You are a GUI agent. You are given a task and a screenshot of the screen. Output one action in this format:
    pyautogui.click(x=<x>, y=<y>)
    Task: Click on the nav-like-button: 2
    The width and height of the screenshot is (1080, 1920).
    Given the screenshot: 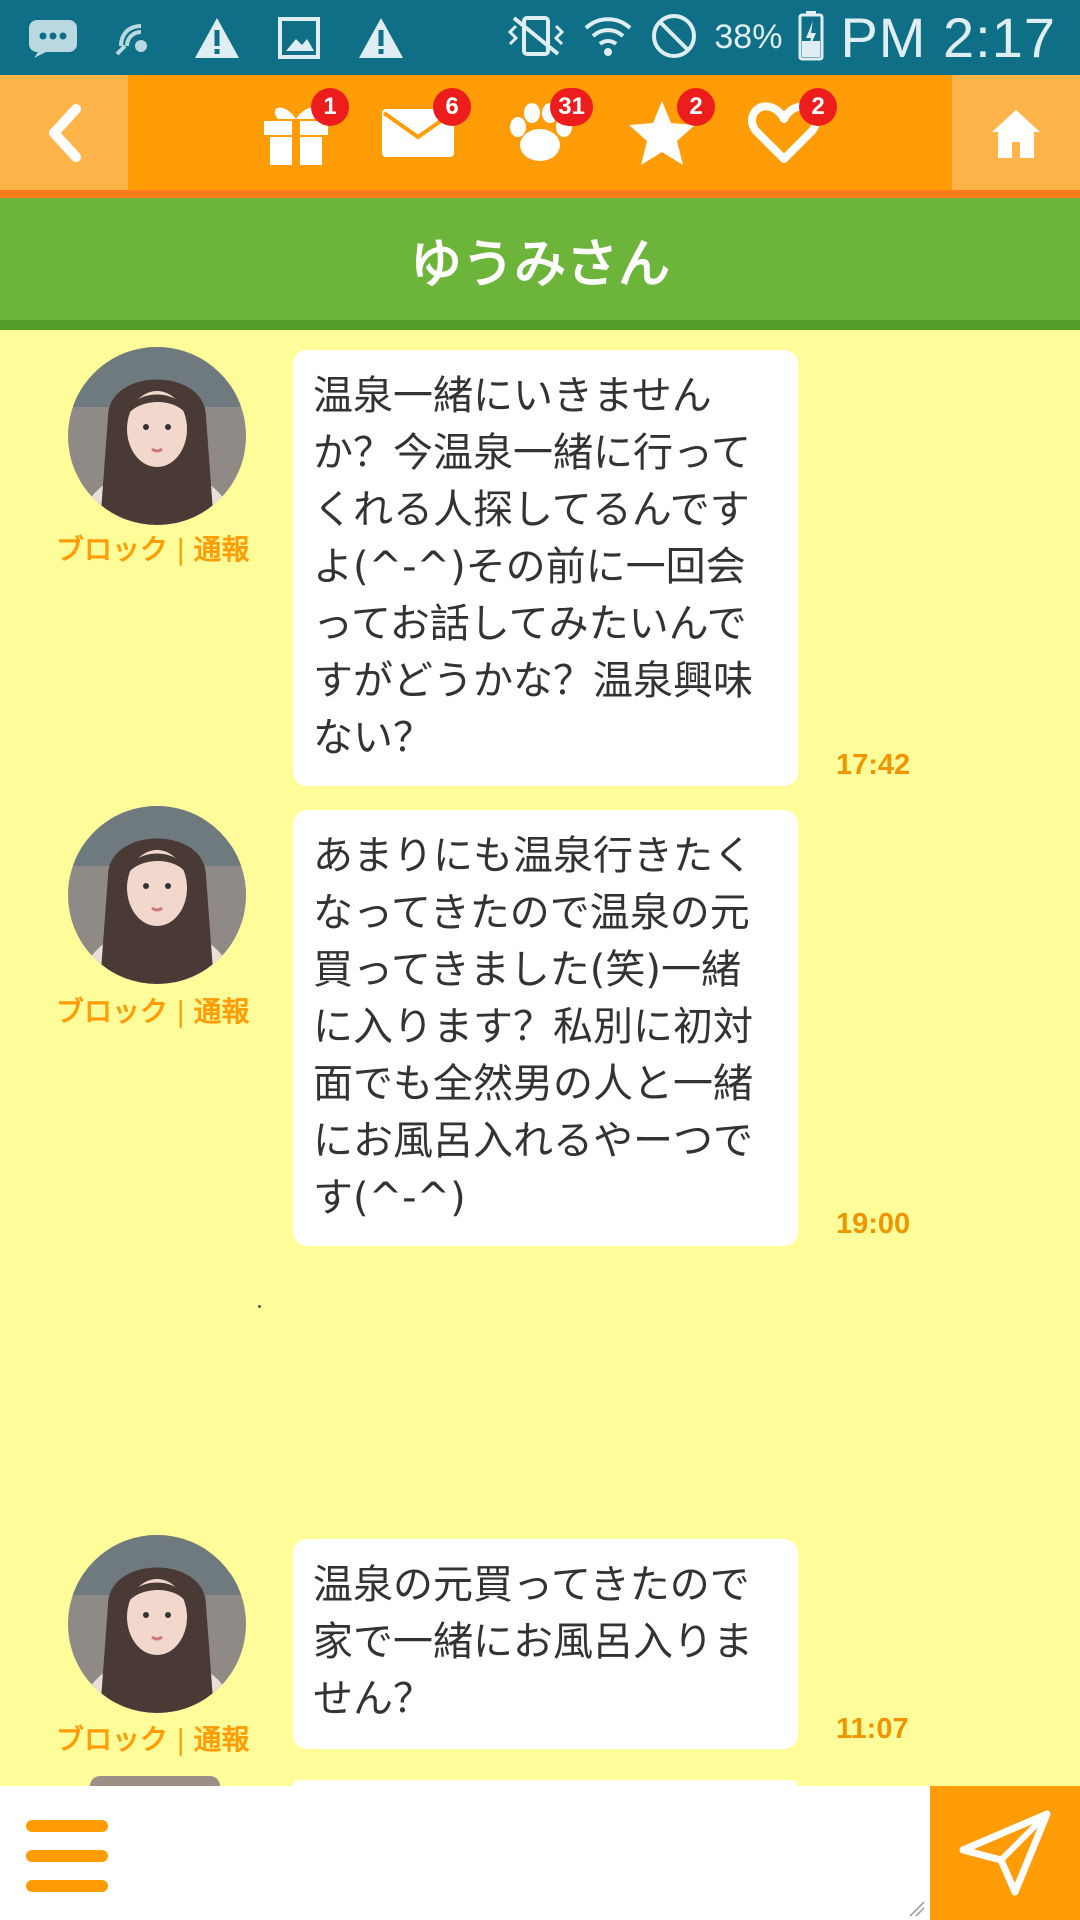 What is the action you would take?
    pyautogui.click(x=790, y=130)
    